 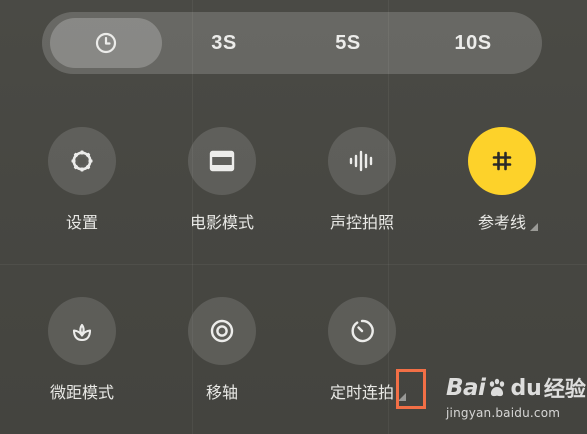 What do you see at coordinates (221, 392) in the screenshot?
I see `tilt-shift-label: 移轴` at bounding box center [221, 392].